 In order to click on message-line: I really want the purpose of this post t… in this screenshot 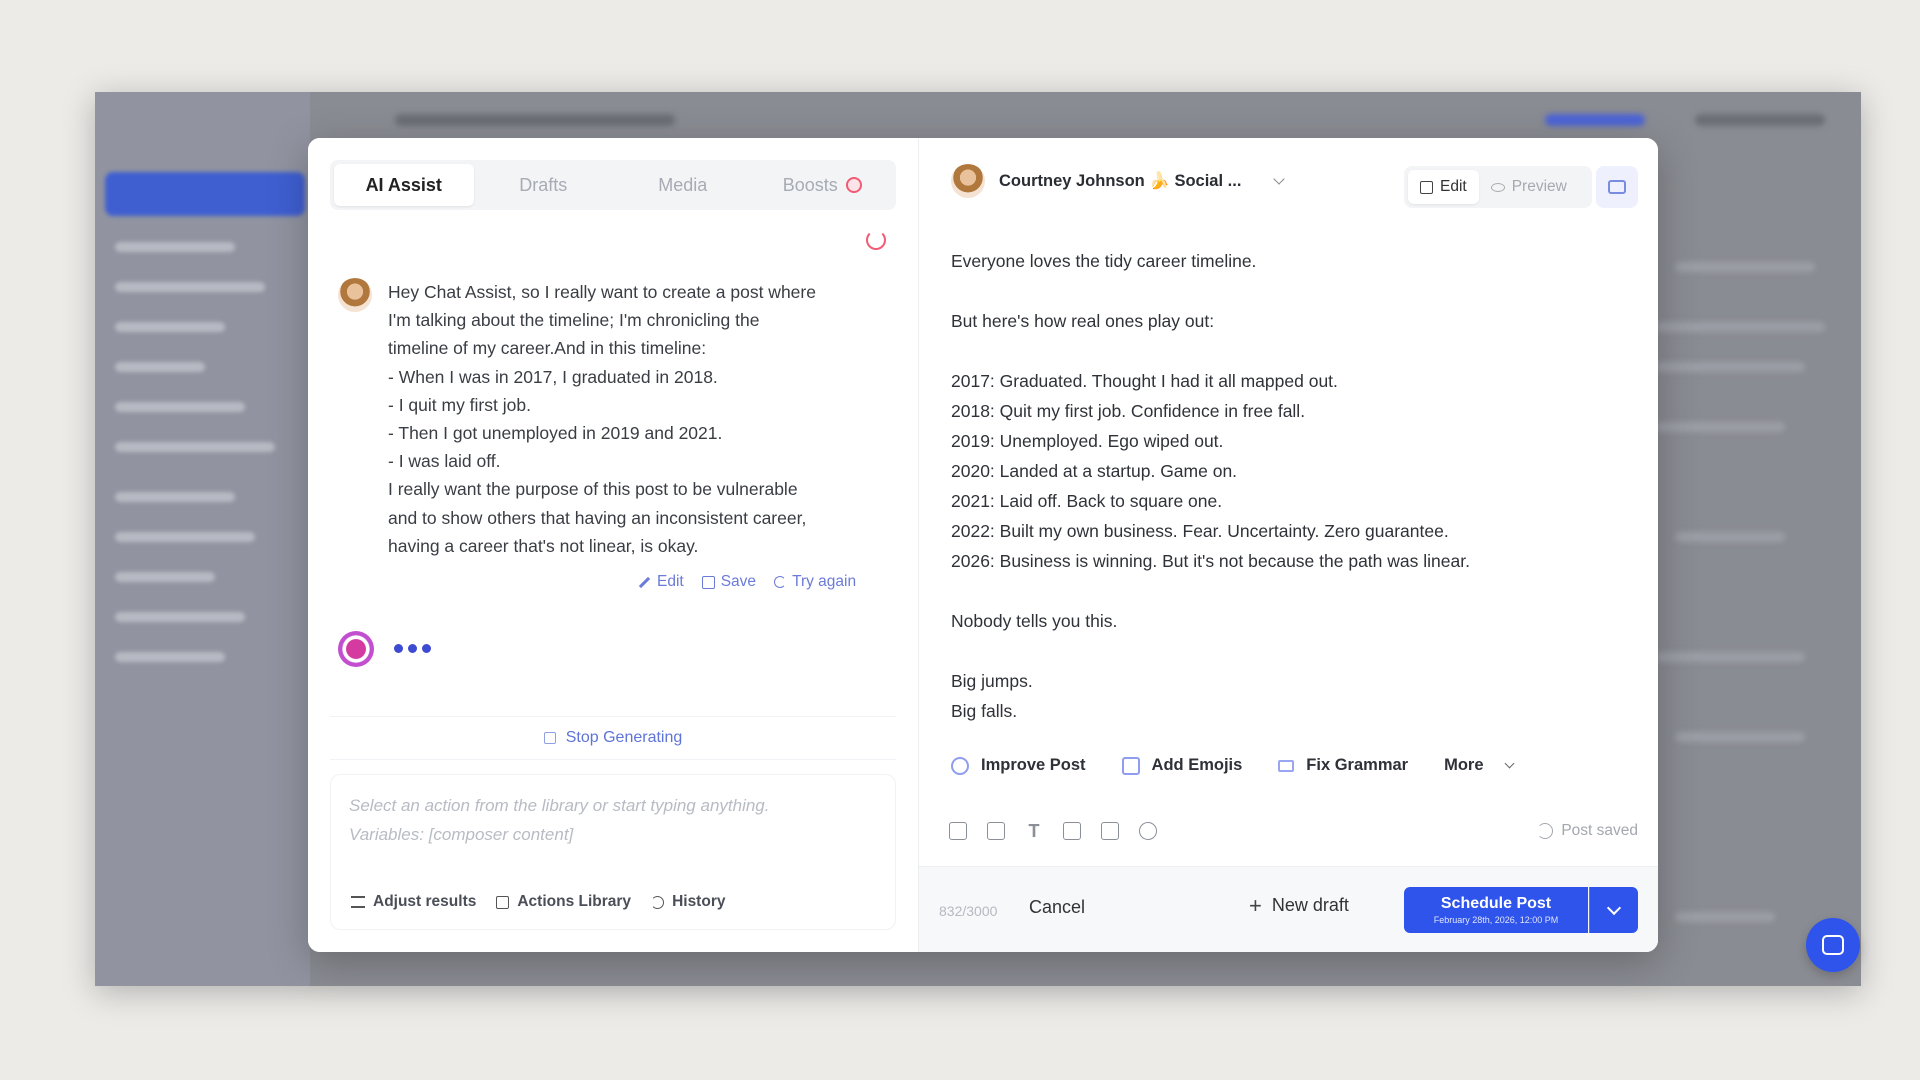, I will do `click(593, 489)`.